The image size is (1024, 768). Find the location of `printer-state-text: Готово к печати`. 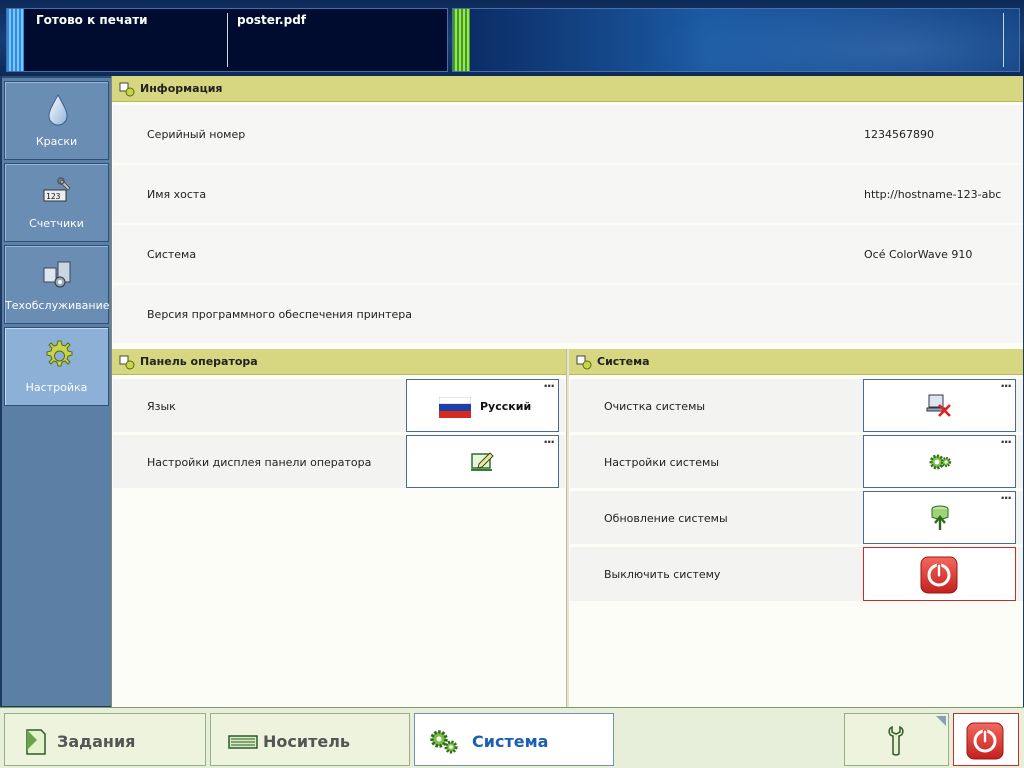

printer-state-text: Готово к печати is located at coordinates (92, 20).